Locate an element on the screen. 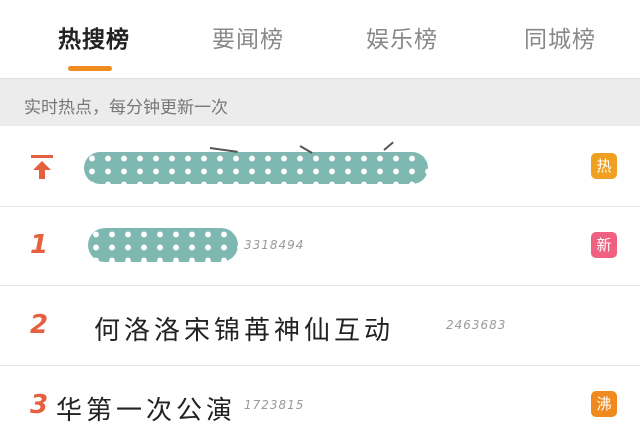  tab-hot-search: 热搜榜 is located at coordinates (94, 40).